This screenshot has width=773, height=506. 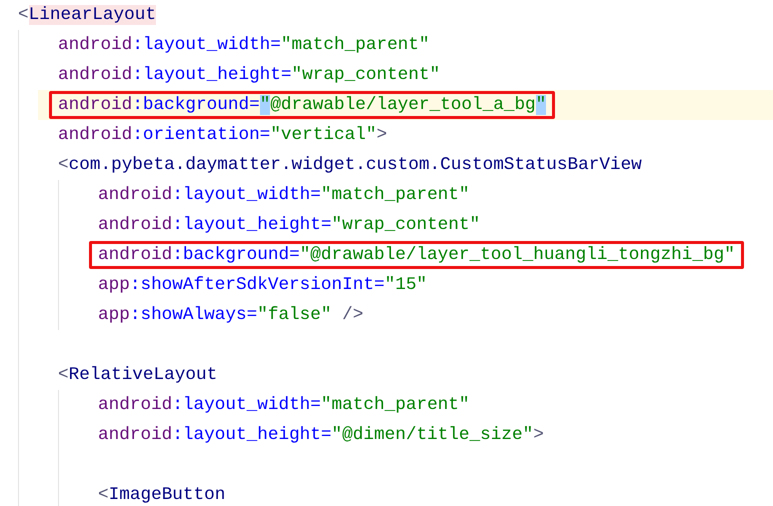 What do you see at coordinates (87, 15) in the screenshot?
I see `code-line: <LinearLayout` at bounding box center [87, 15].